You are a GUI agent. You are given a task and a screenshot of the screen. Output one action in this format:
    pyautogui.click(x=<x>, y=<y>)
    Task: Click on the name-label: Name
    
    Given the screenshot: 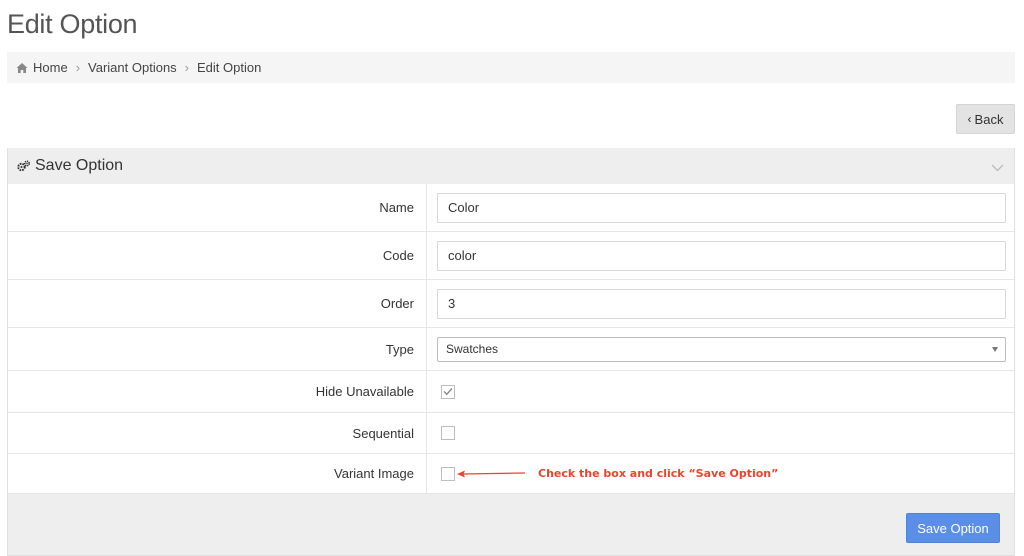 What is the action you would take?
    pyautogui.click(x=217, y=207)
    